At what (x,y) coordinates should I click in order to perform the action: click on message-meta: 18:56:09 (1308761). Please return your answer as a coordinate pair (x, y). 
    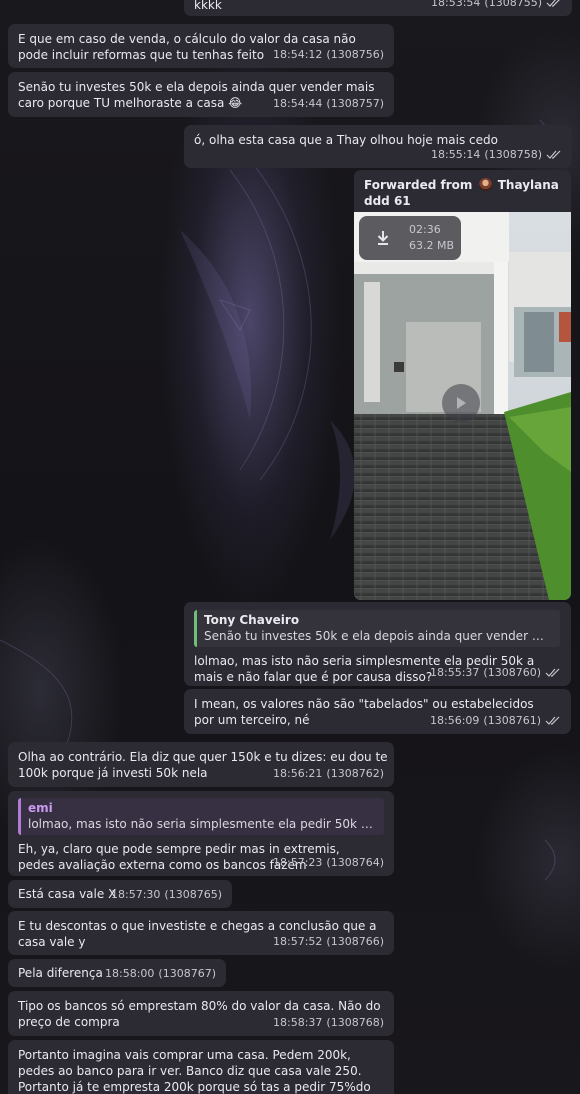
    Looking at the image, I should click on (495, 721).